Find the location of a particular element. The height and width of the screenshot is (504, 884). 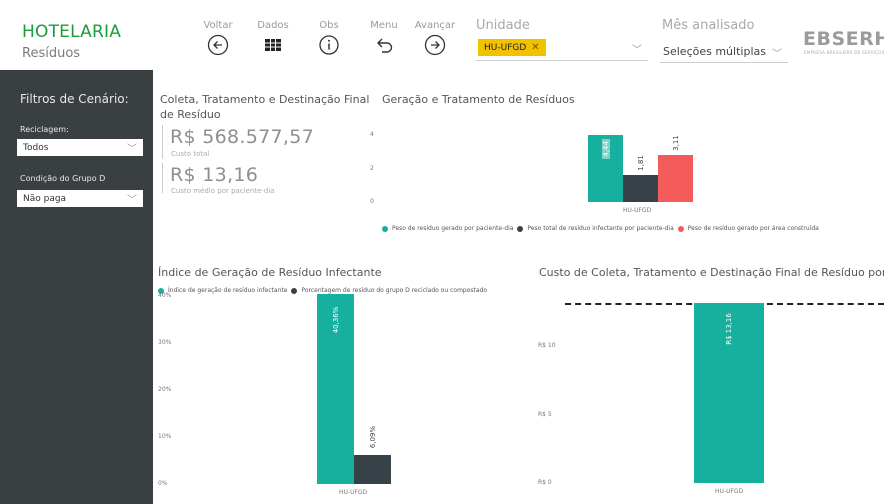

back-label: Voltar is located at coordinates (218, 25).